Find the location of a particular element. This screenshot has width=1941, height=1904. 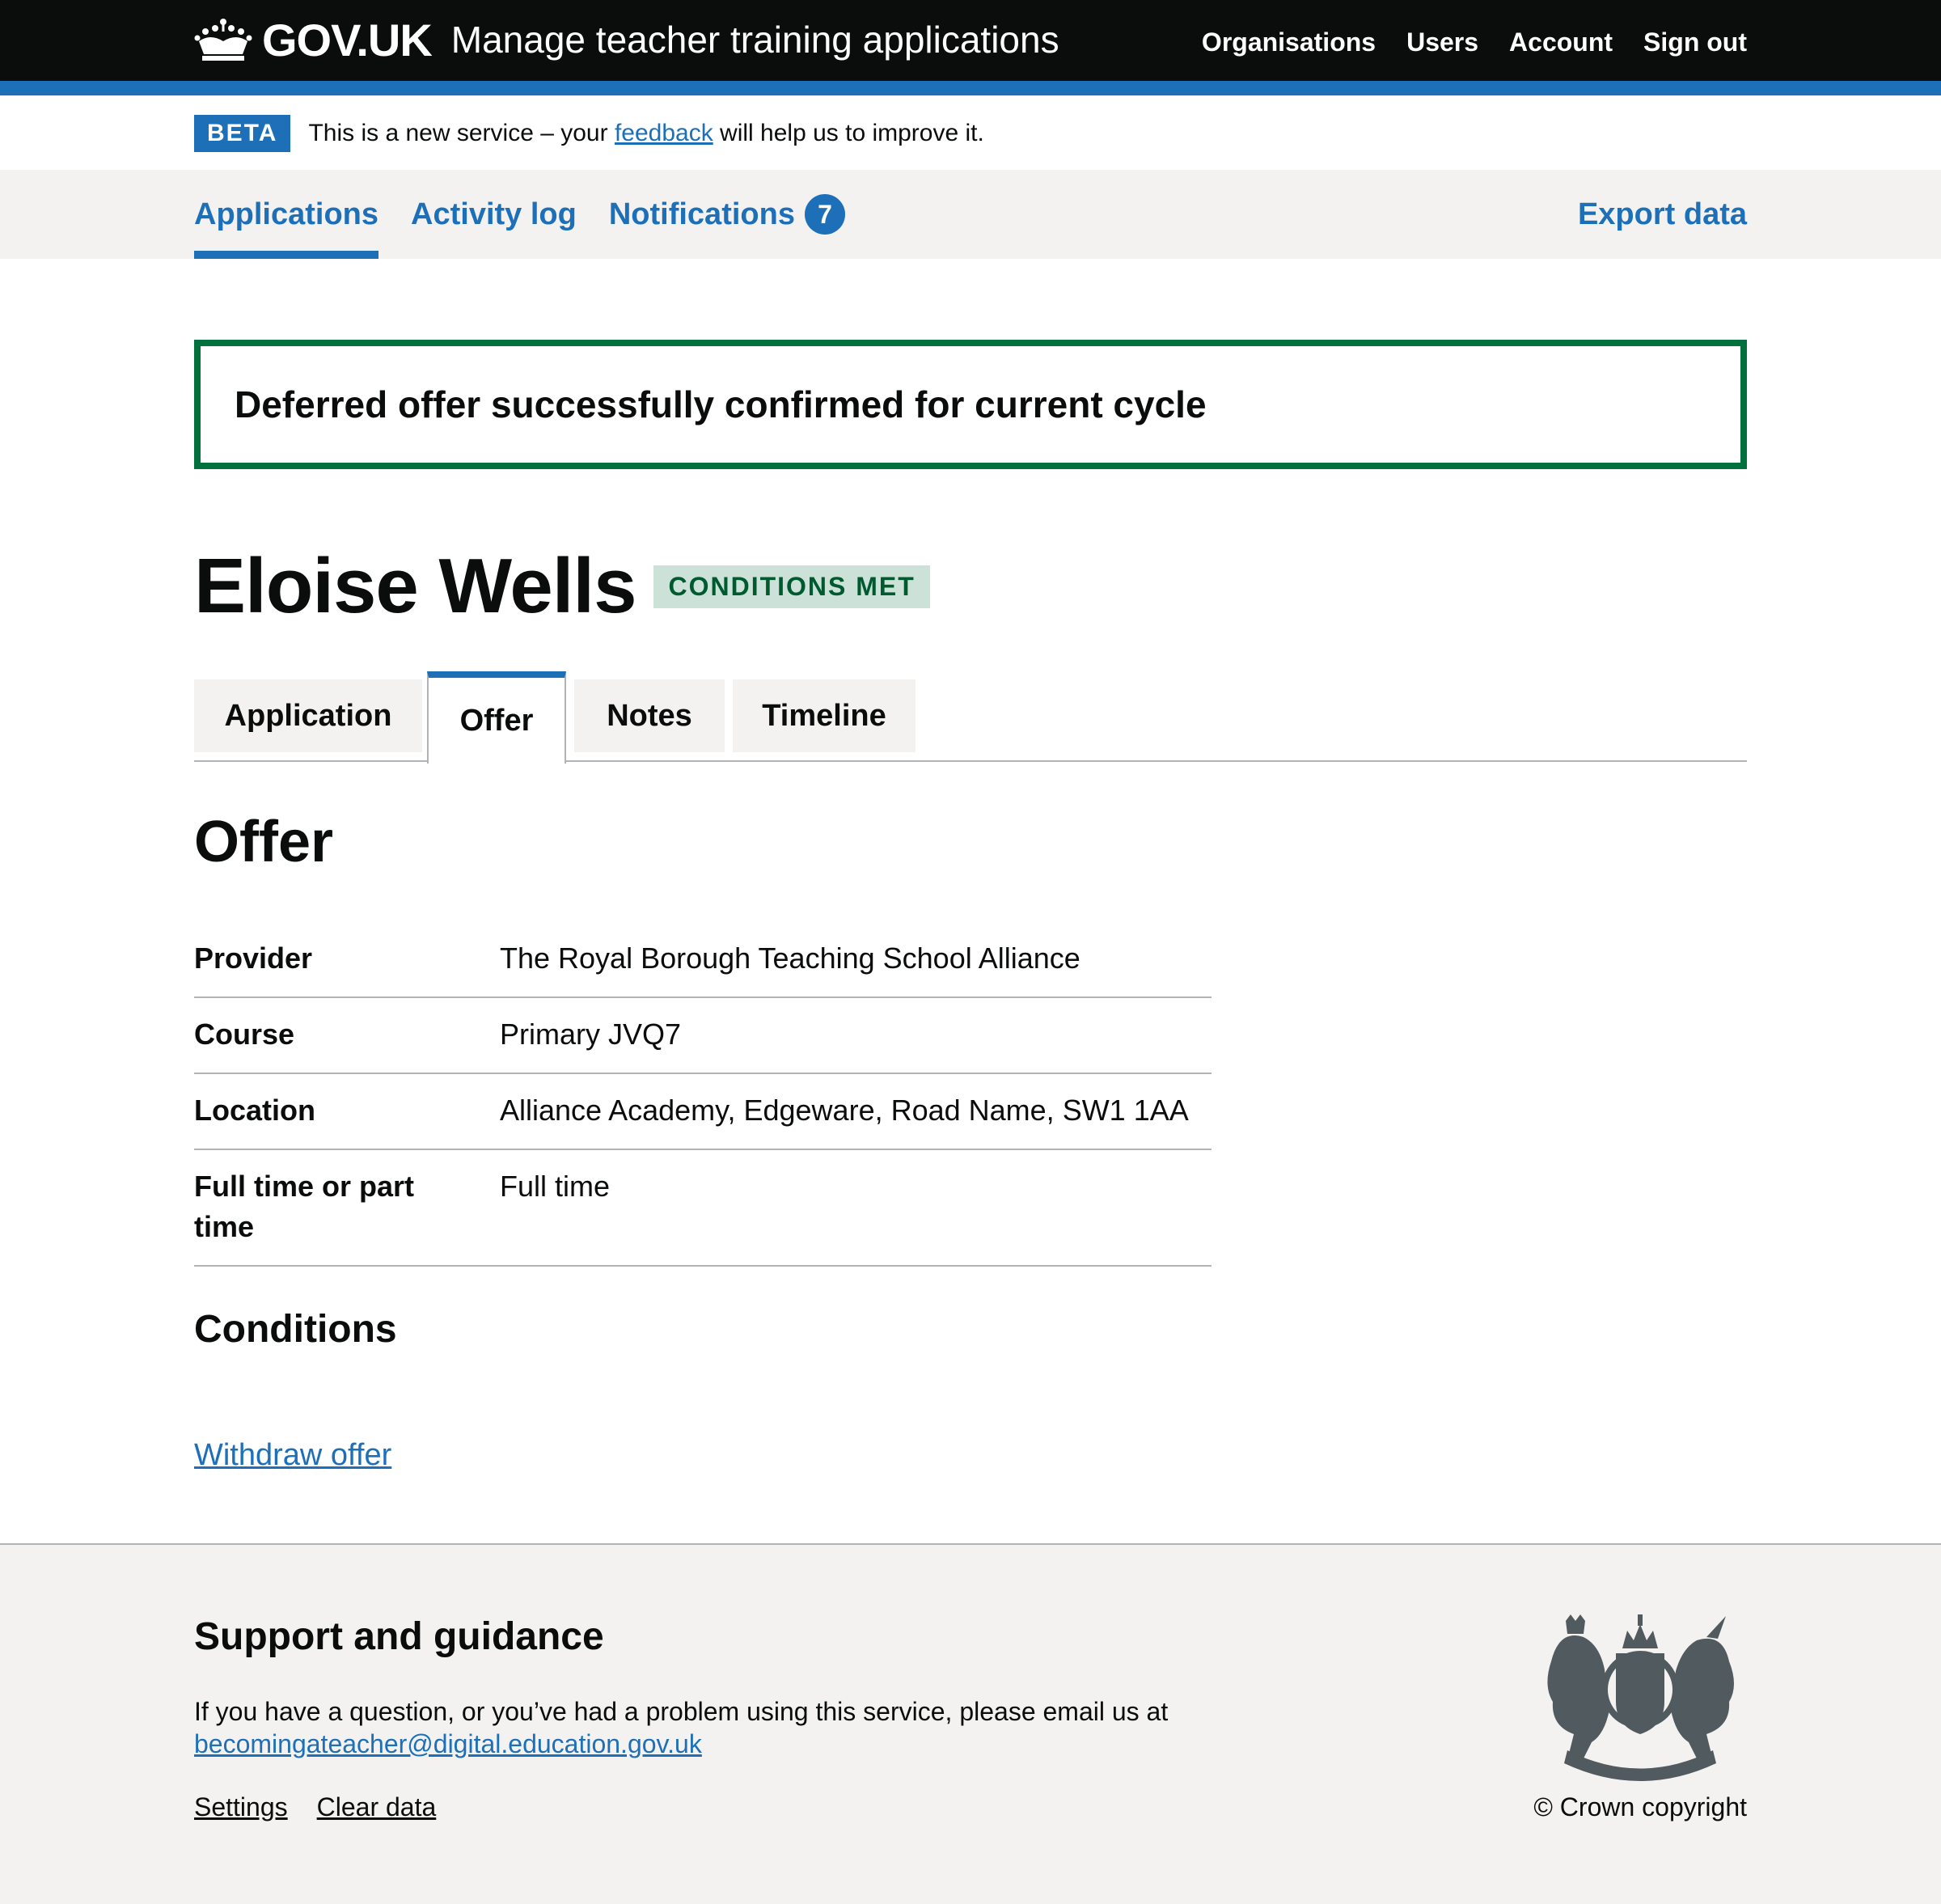

offer-heading: Offer is located at coordinates (264, 842).